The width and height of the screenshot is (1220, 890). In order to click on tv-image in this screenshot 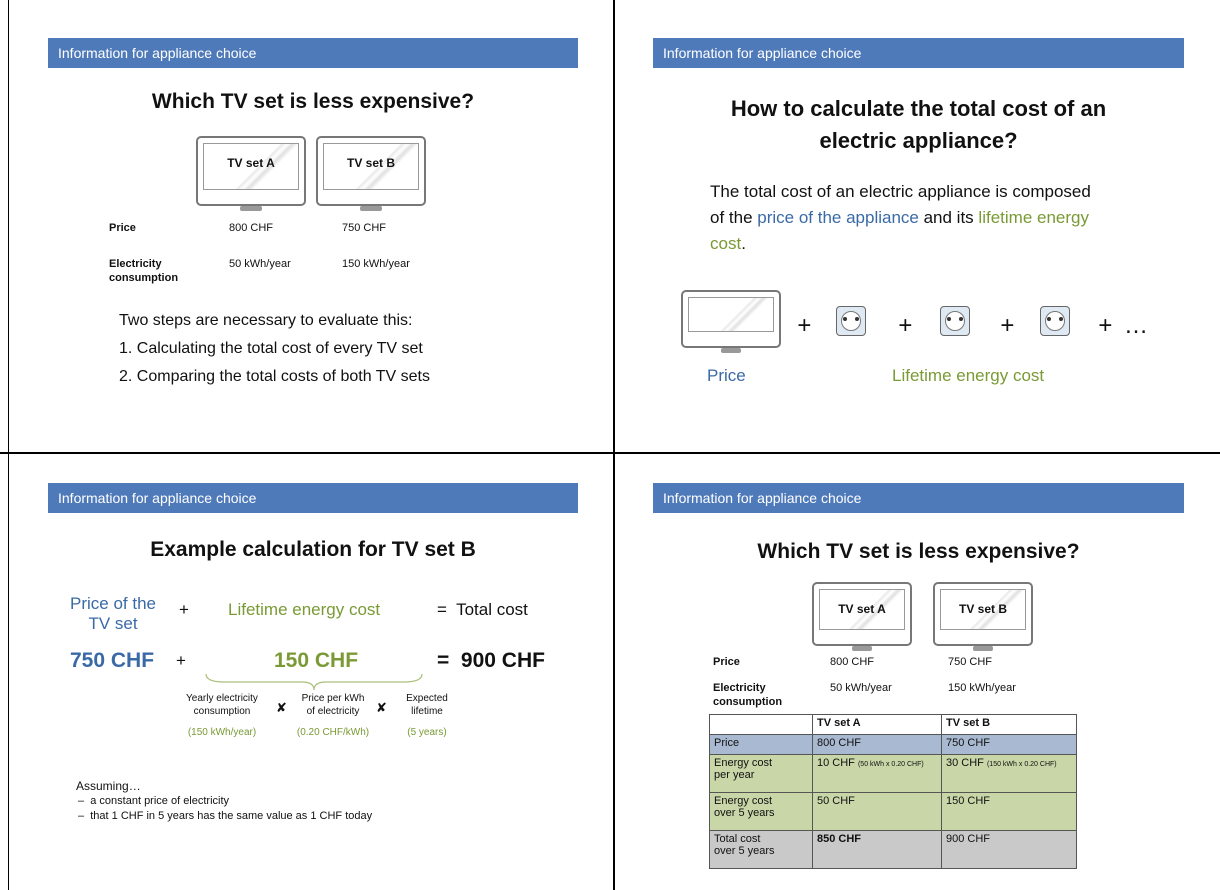, I will do `click(731, 321)`.